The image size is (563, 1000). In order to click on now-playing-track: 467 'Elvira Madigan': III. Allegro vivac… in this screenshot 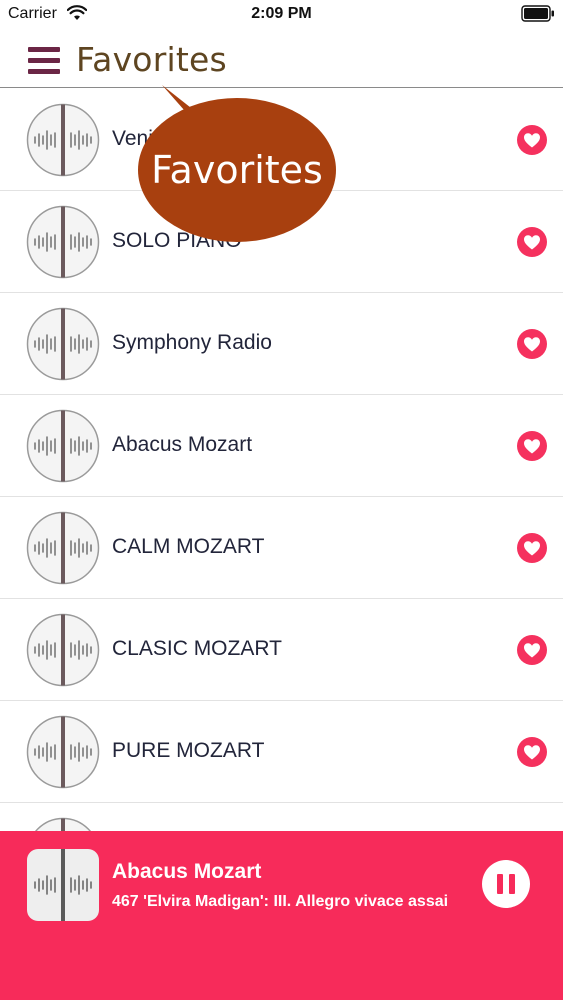, I will do `click(280, 901)`.